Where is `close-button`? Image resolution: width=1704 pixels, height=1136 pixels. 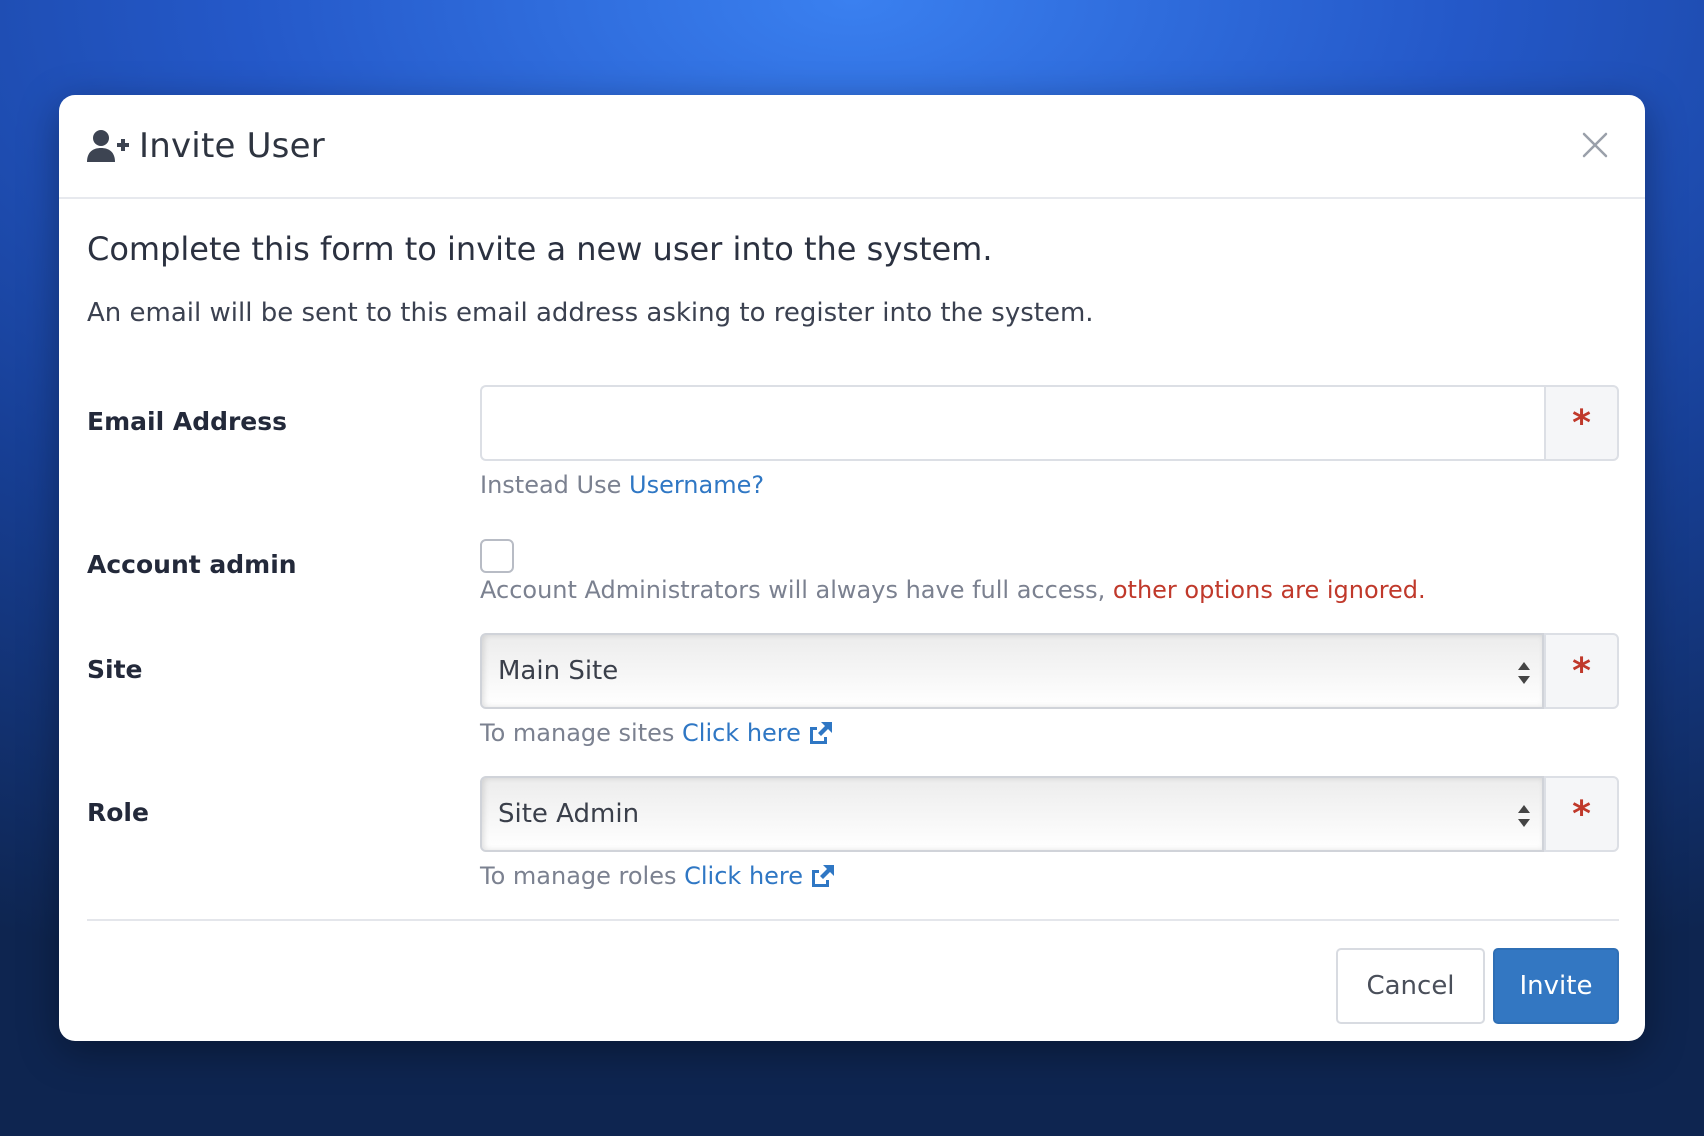
close-button is located at coordinates (1595, 145).